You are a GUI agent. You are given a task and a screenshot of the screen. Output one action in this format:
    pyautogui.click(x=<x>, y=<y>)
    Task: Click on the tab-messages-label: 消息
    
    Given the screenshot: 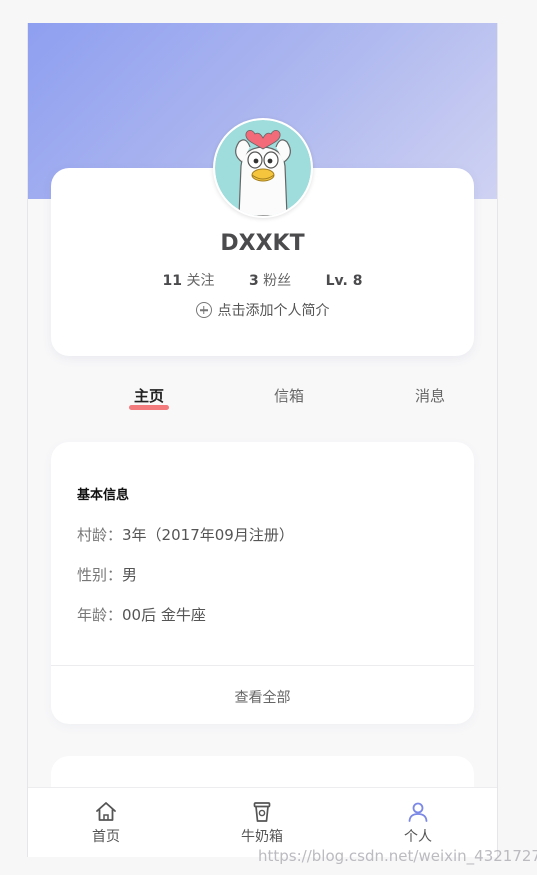 What is the action you would take?
    pyautogui.click(x=429, y=396)
    